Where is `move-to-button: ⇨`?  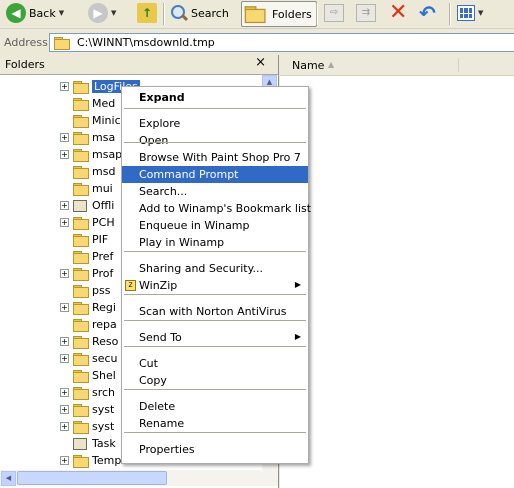
move-to-button: ⇨ is located at coordinates (334, 13).